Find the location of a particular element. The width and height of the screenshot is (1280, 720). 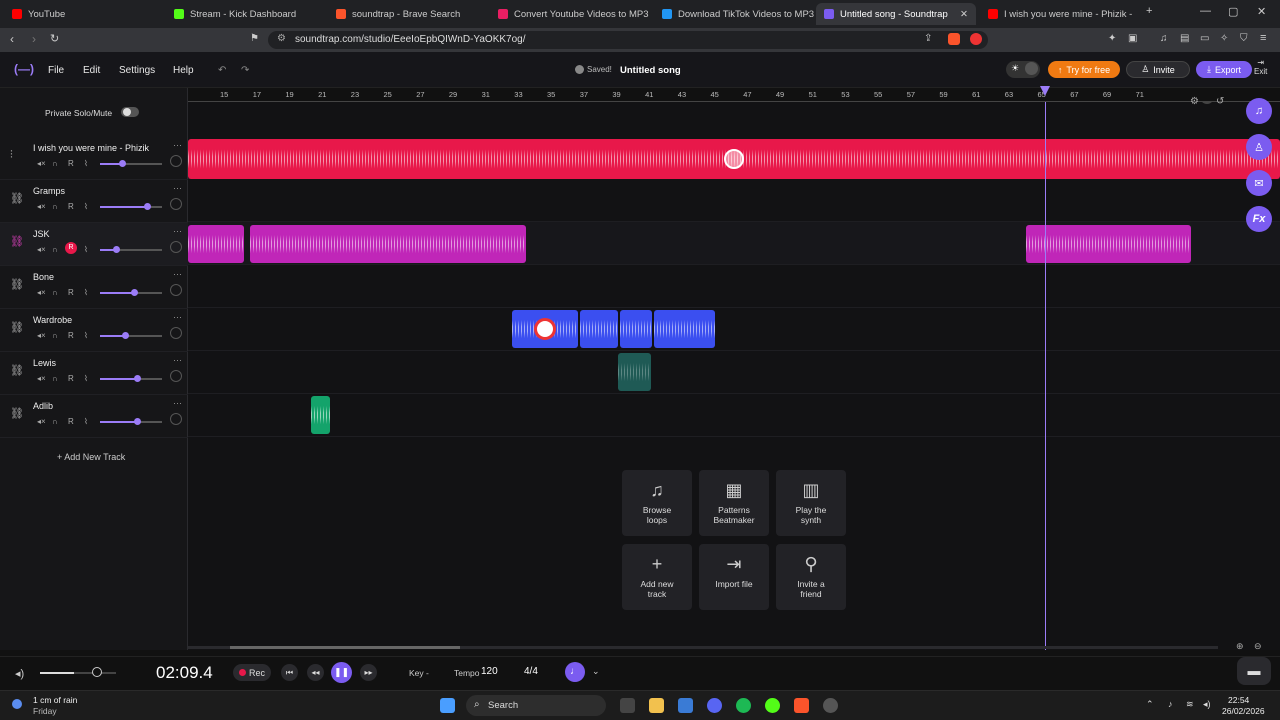

back-icon: ‹ is located at coordinates (12, 39).